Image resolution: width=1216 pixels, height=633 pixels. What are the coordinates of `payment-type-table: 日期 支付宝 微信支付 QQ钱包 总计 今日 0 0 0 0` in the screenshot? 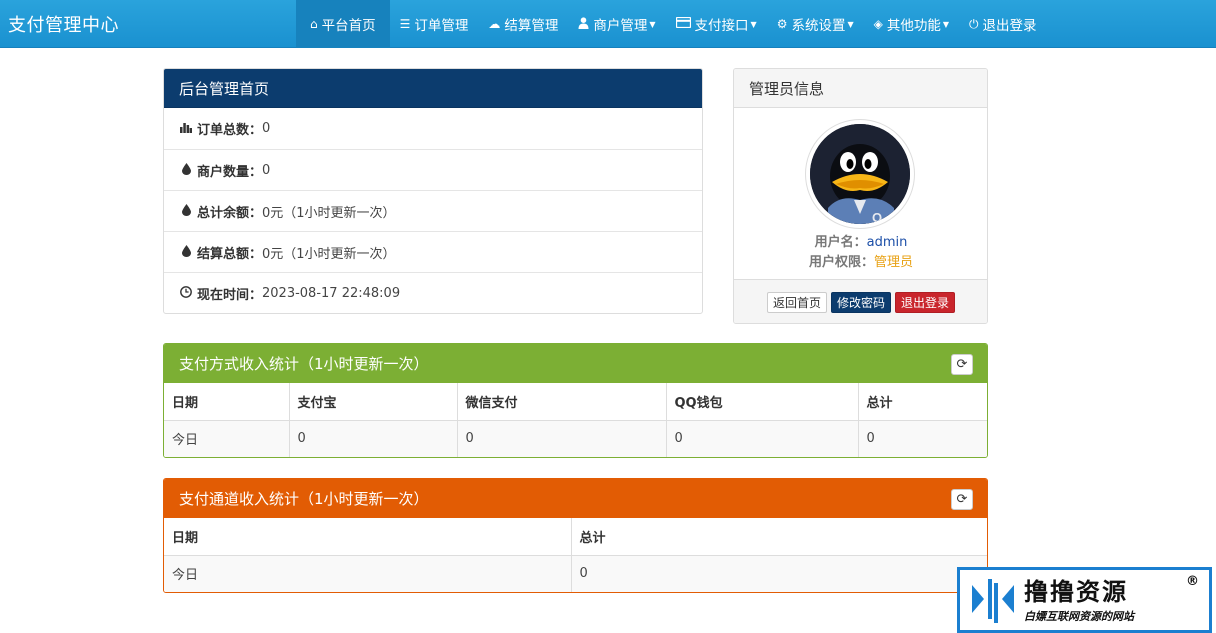 It's located at (575, 420).